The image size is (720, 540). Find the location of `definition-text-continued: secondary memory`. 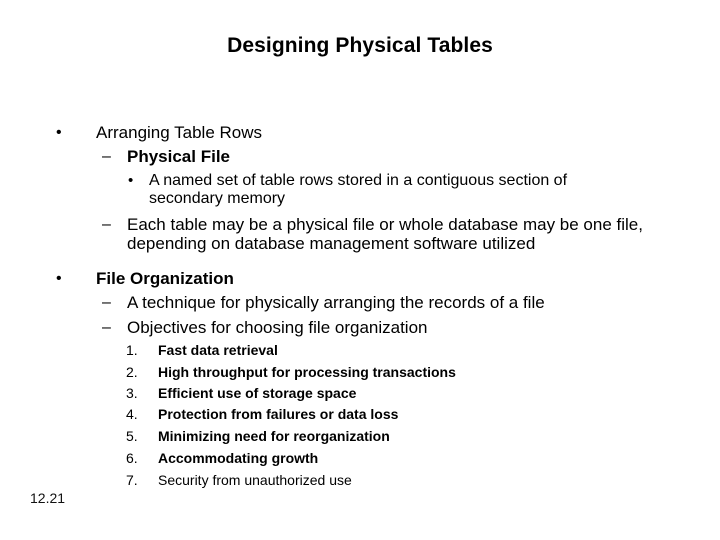

definition-text-continued: secondary memory is located at coordinates (217, 198).